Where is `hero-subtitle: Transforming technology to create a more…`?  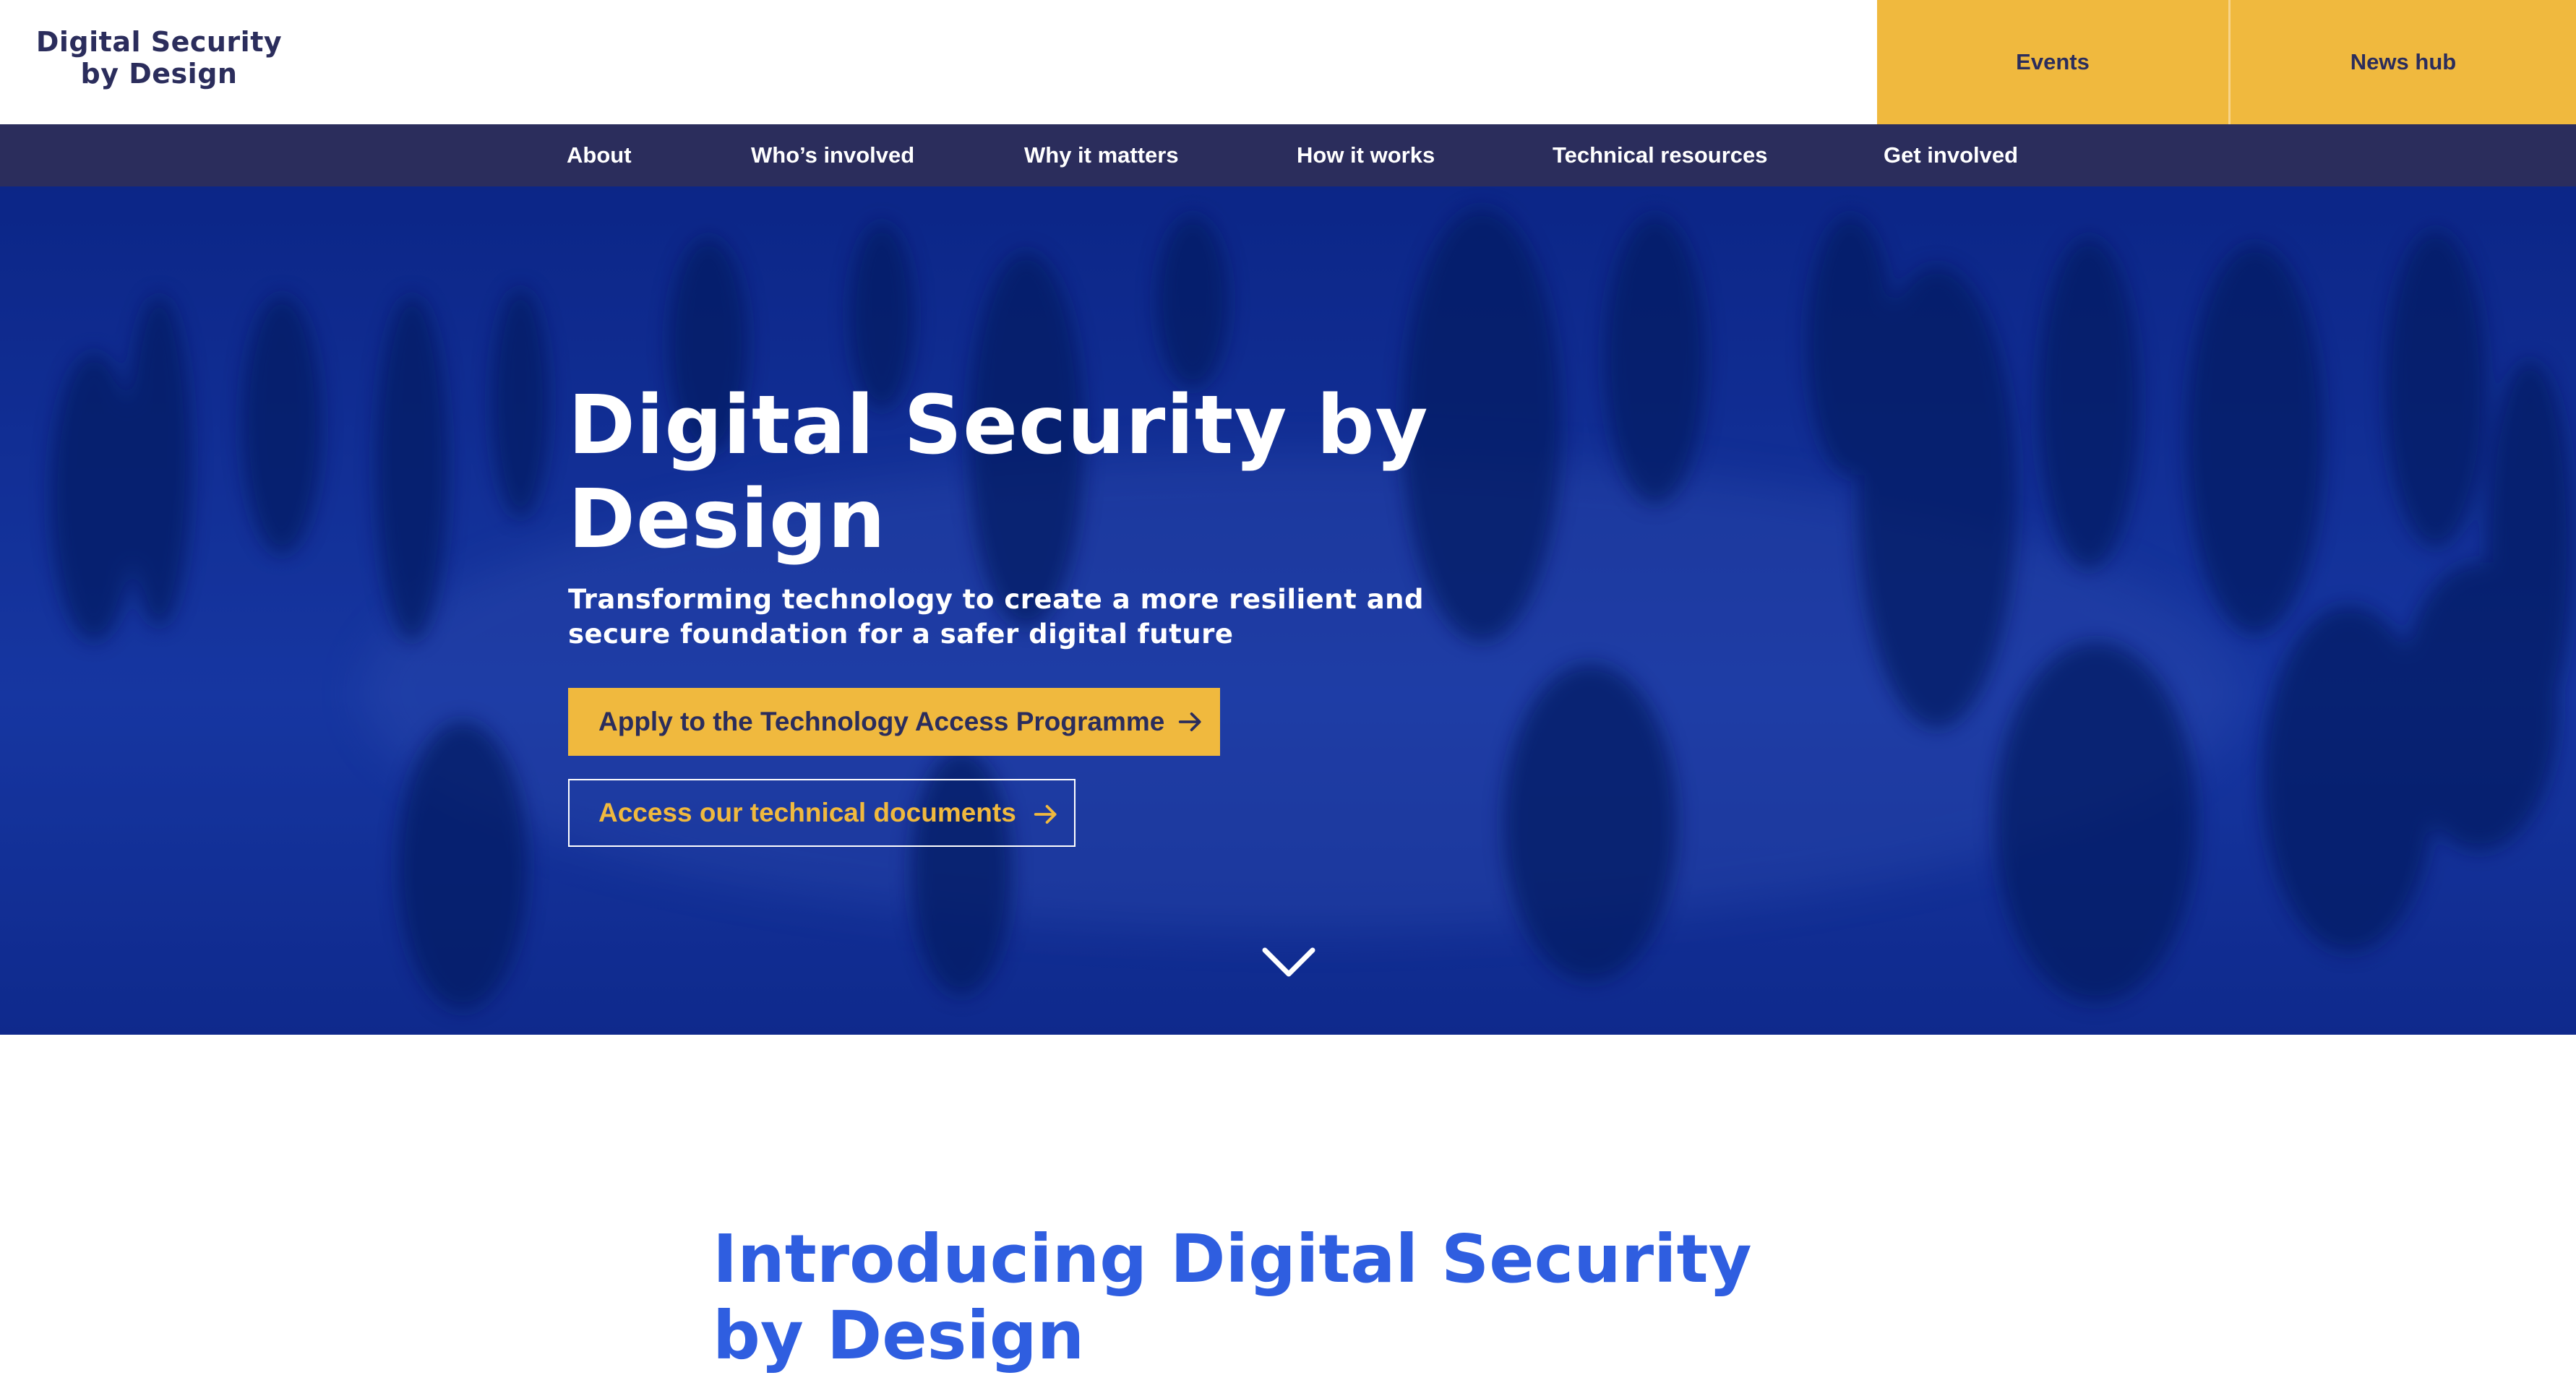
hero-subtitle: Transforming technology to create a more… is located at coordinates (997, 617).